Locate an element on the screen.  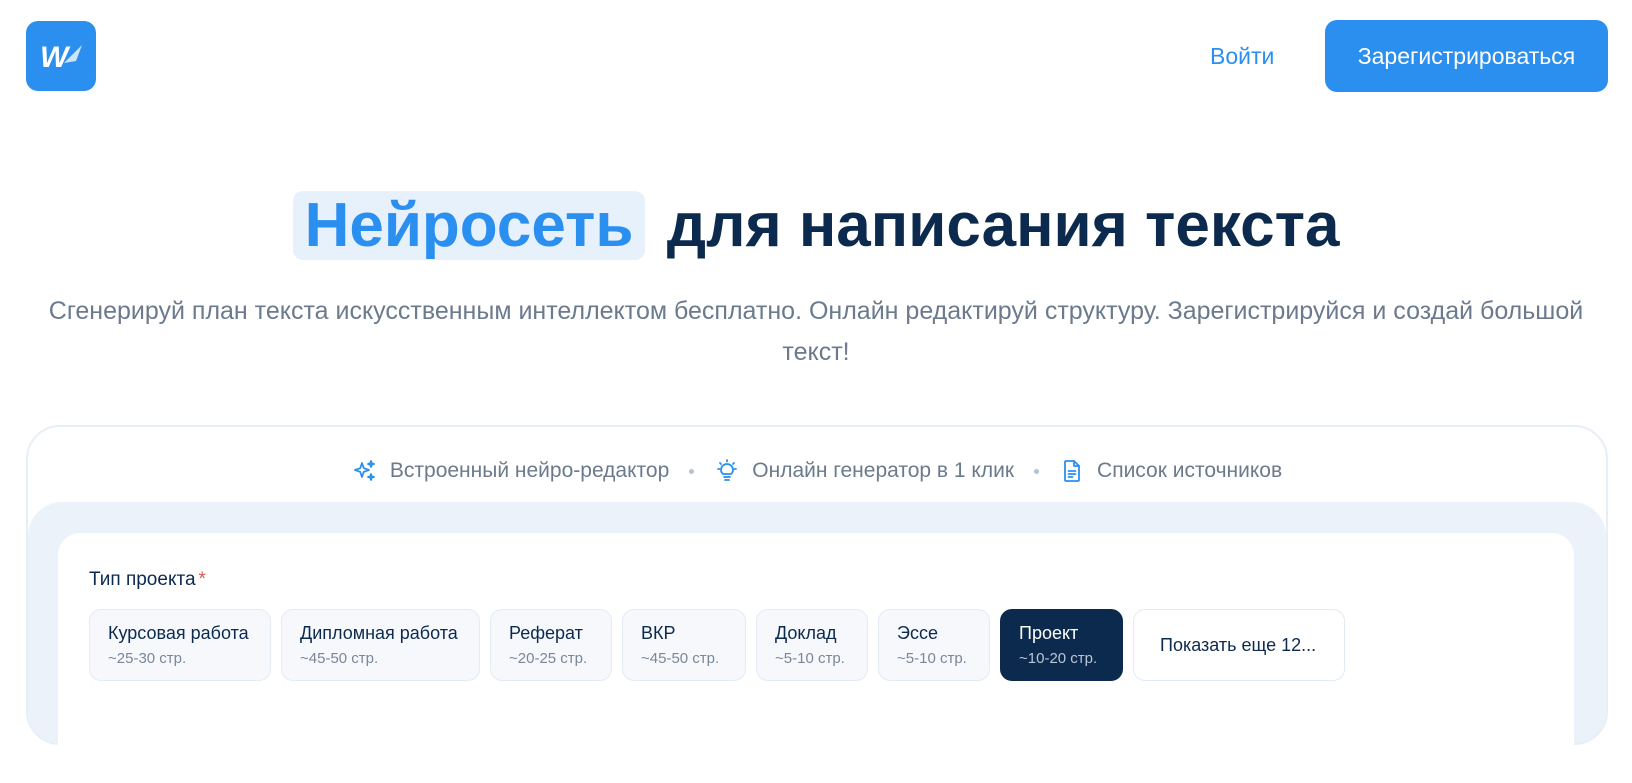
chip-title: Дипломная работа is located at coordinates (379, 633).